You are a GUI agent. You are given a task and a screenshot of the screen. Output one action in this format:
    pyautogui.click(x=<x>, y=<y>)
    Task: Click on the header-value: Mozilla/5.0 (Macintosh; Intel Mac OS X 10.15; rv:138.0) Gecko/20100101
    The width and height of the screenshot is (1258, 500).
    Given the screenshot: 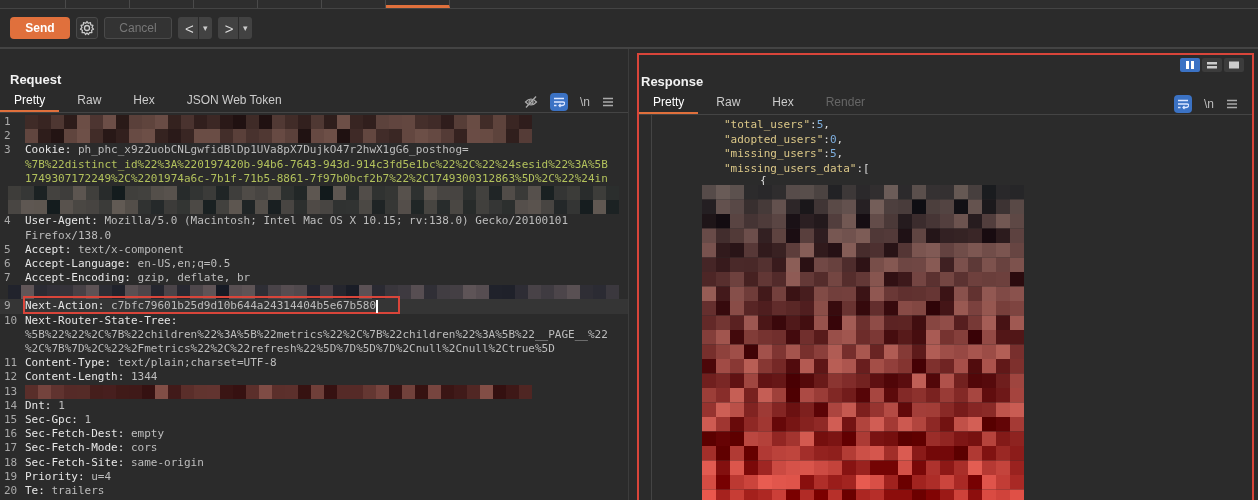 What is the action you would take?
    pyautogui.click(x=336, y=221)
    